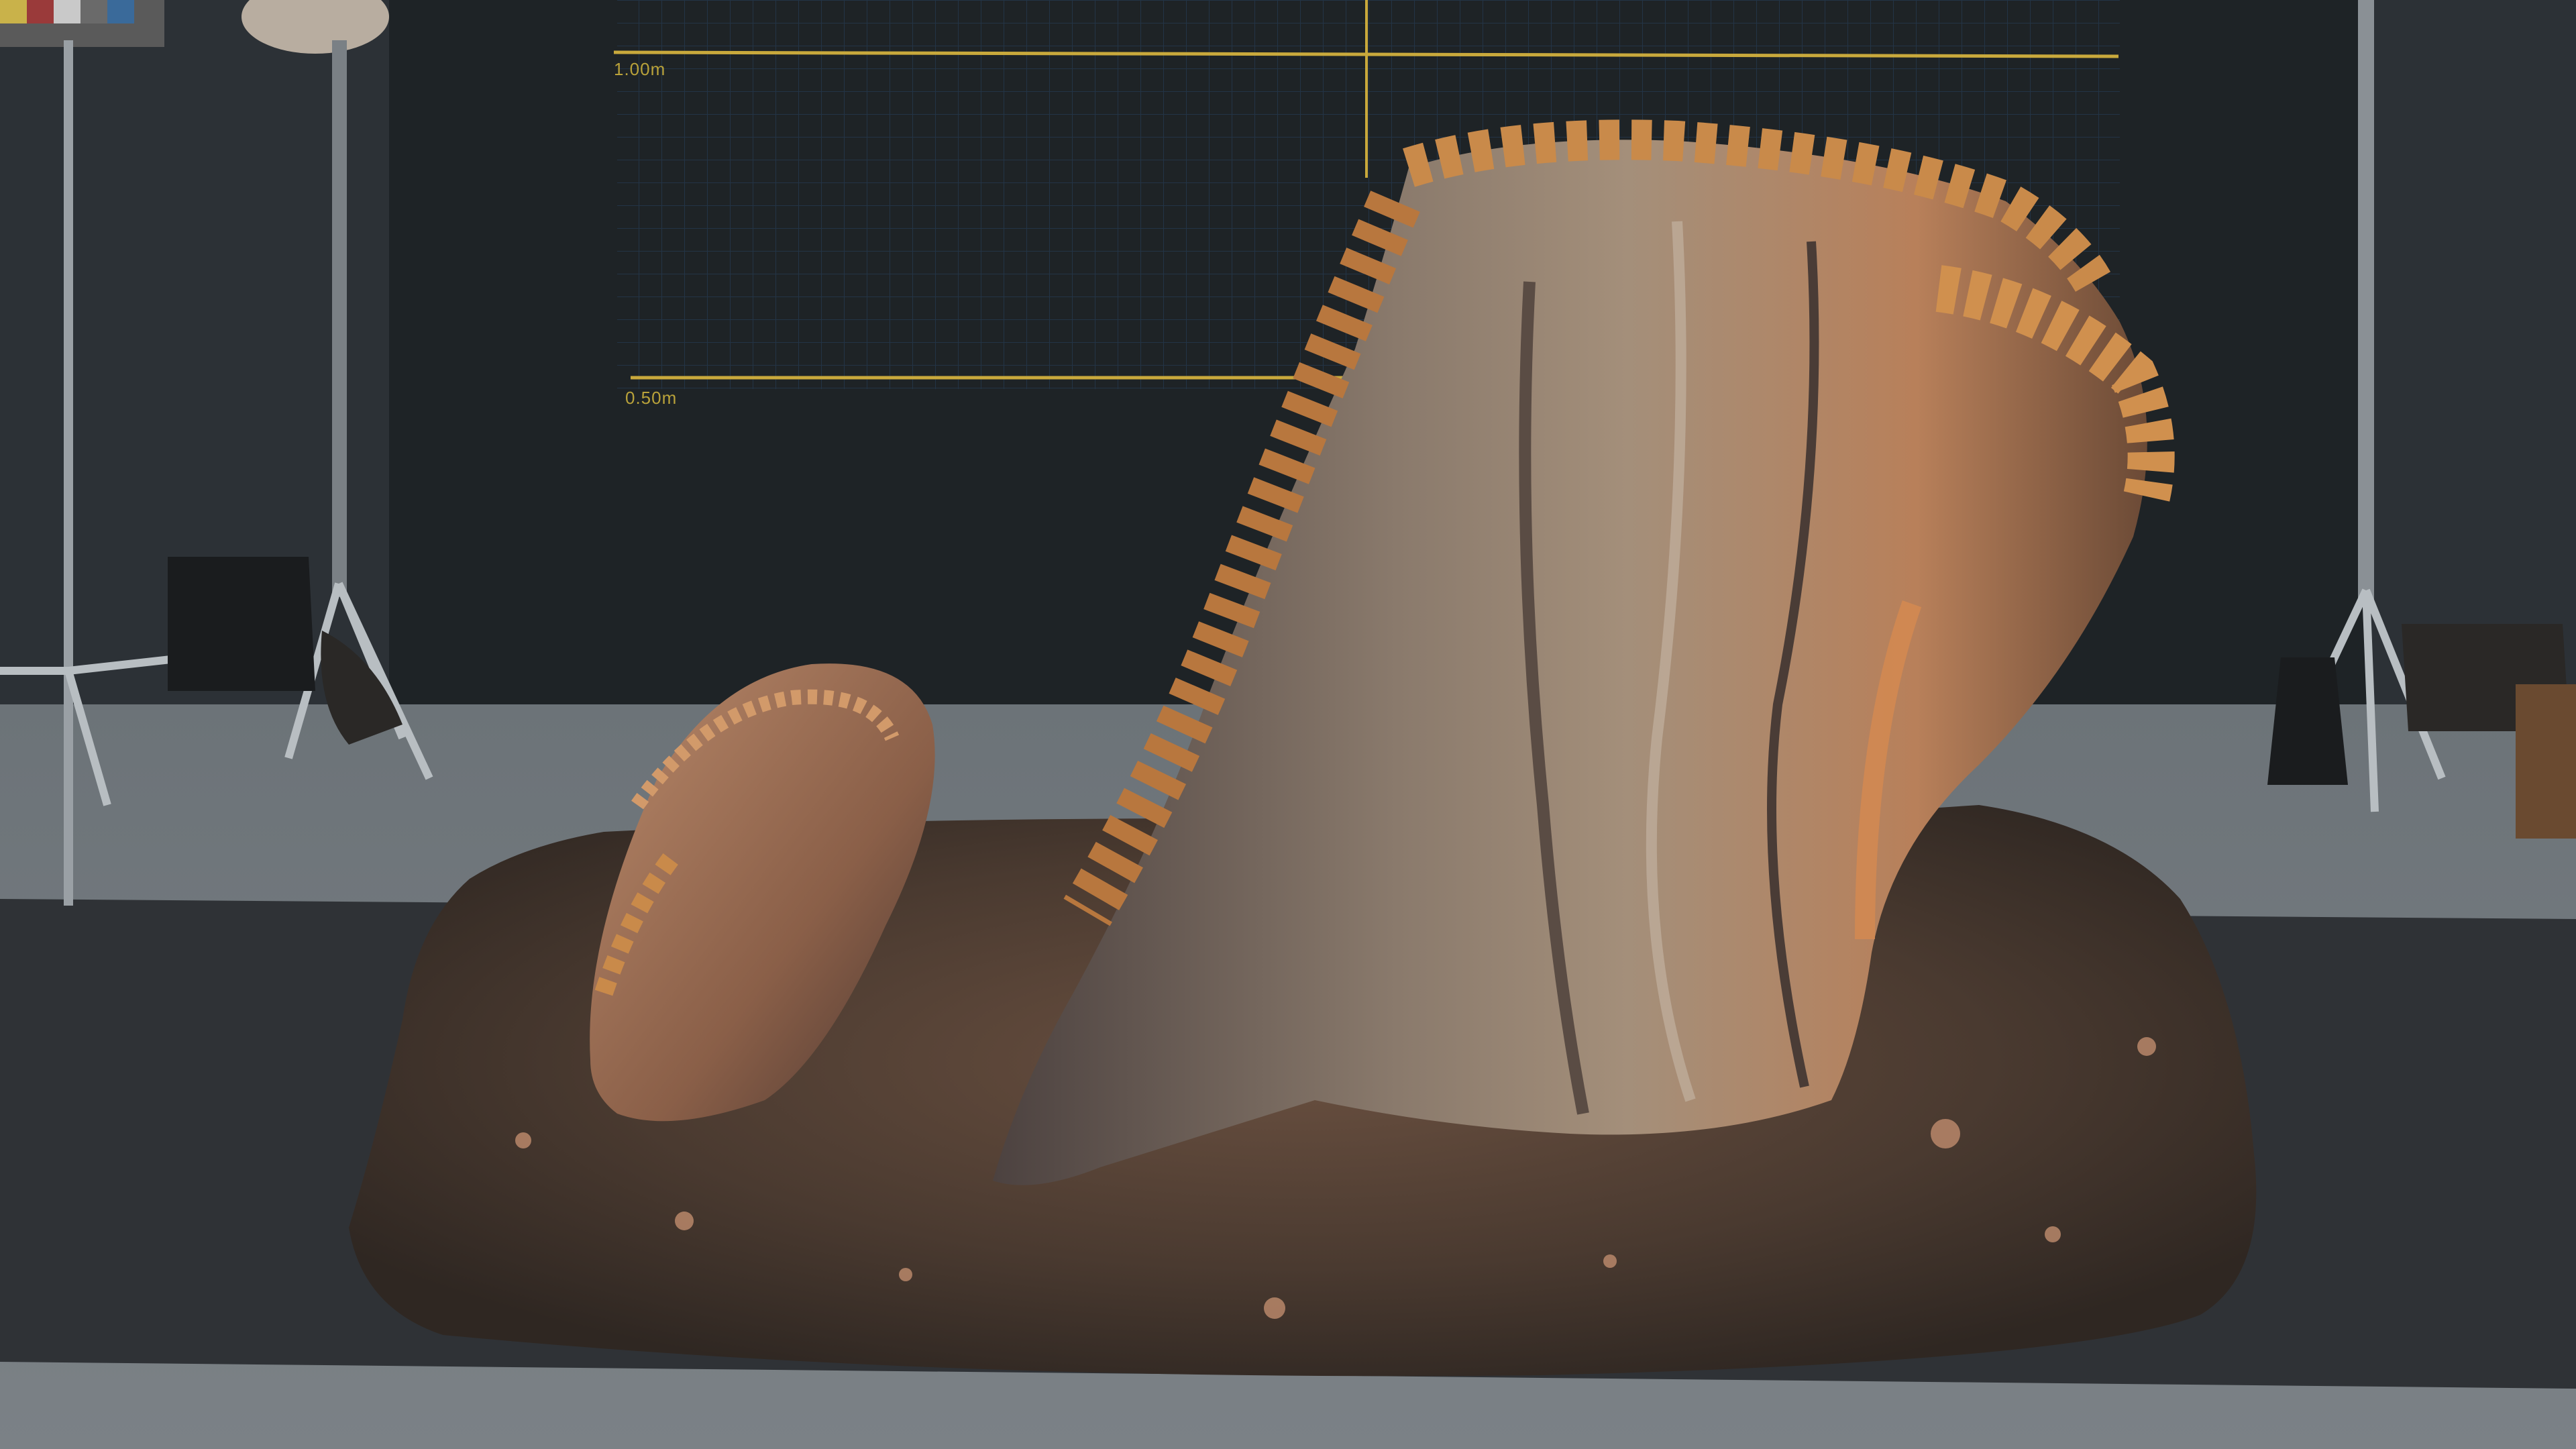 Image resolution: width=2576 pixels, height=1449 pixels. Describe the element at coordinates (651, 398) in the screenshot. I see `scale-label-050m: 0.50m` at that location.